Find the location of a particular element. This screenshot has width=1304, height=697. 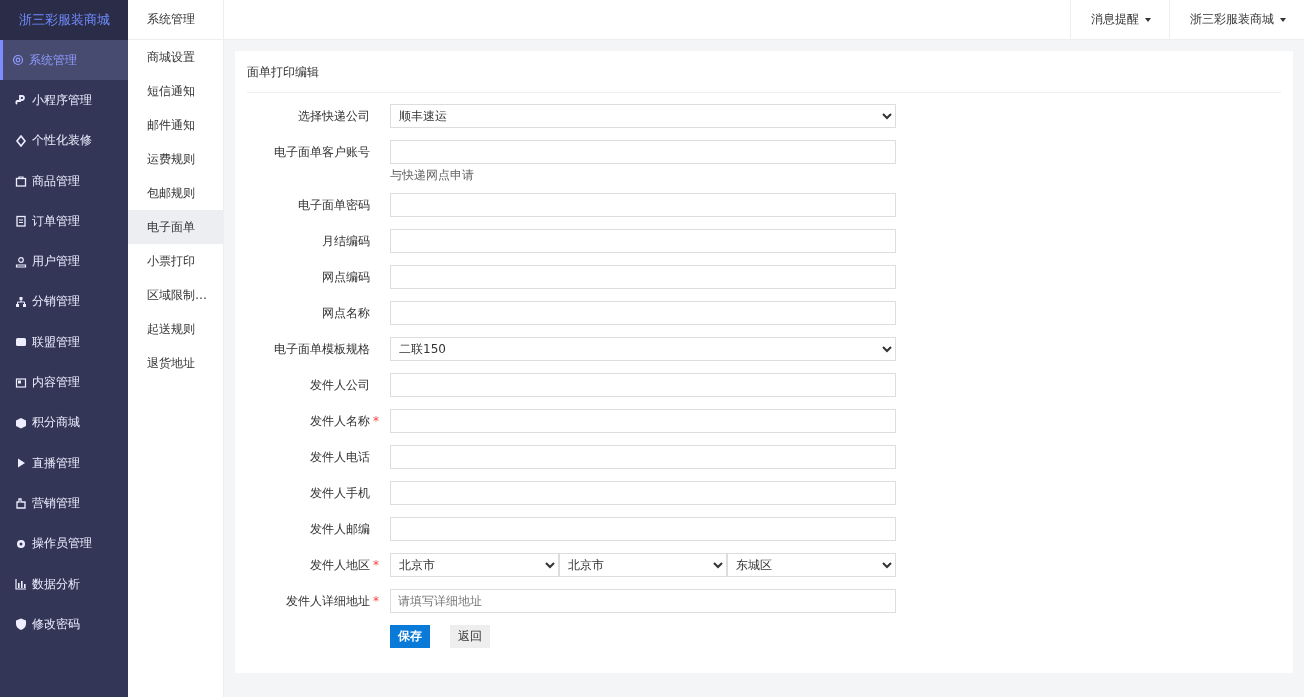

card-title: 面单打印编辑 is located at coordinates (764, 72).